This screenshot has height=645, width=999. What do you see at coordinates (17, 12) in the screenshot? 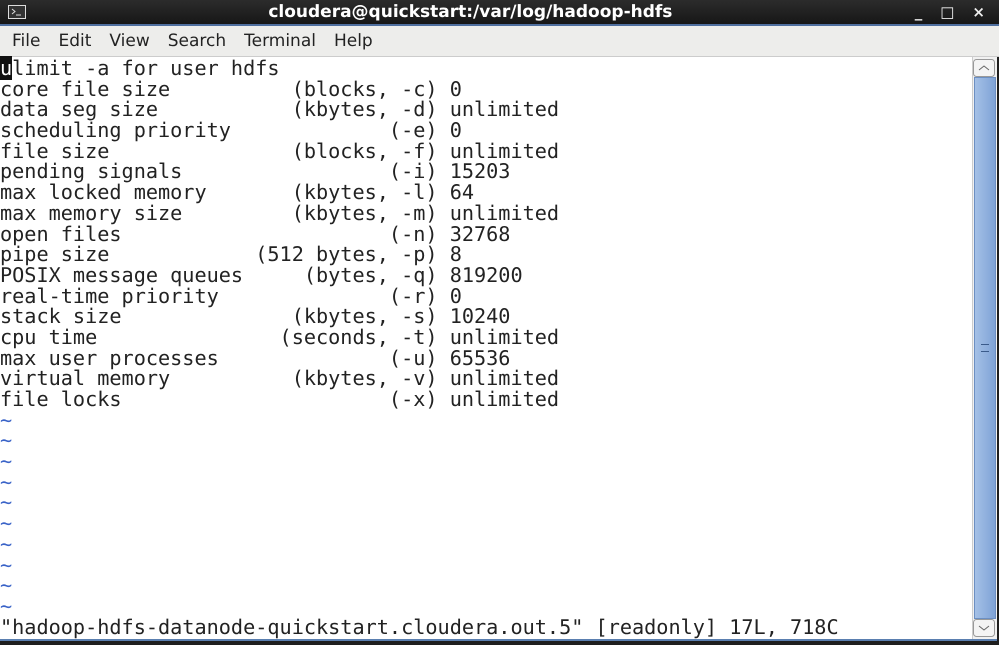
I see `terminal-icon` at bounding box center [17, 12].